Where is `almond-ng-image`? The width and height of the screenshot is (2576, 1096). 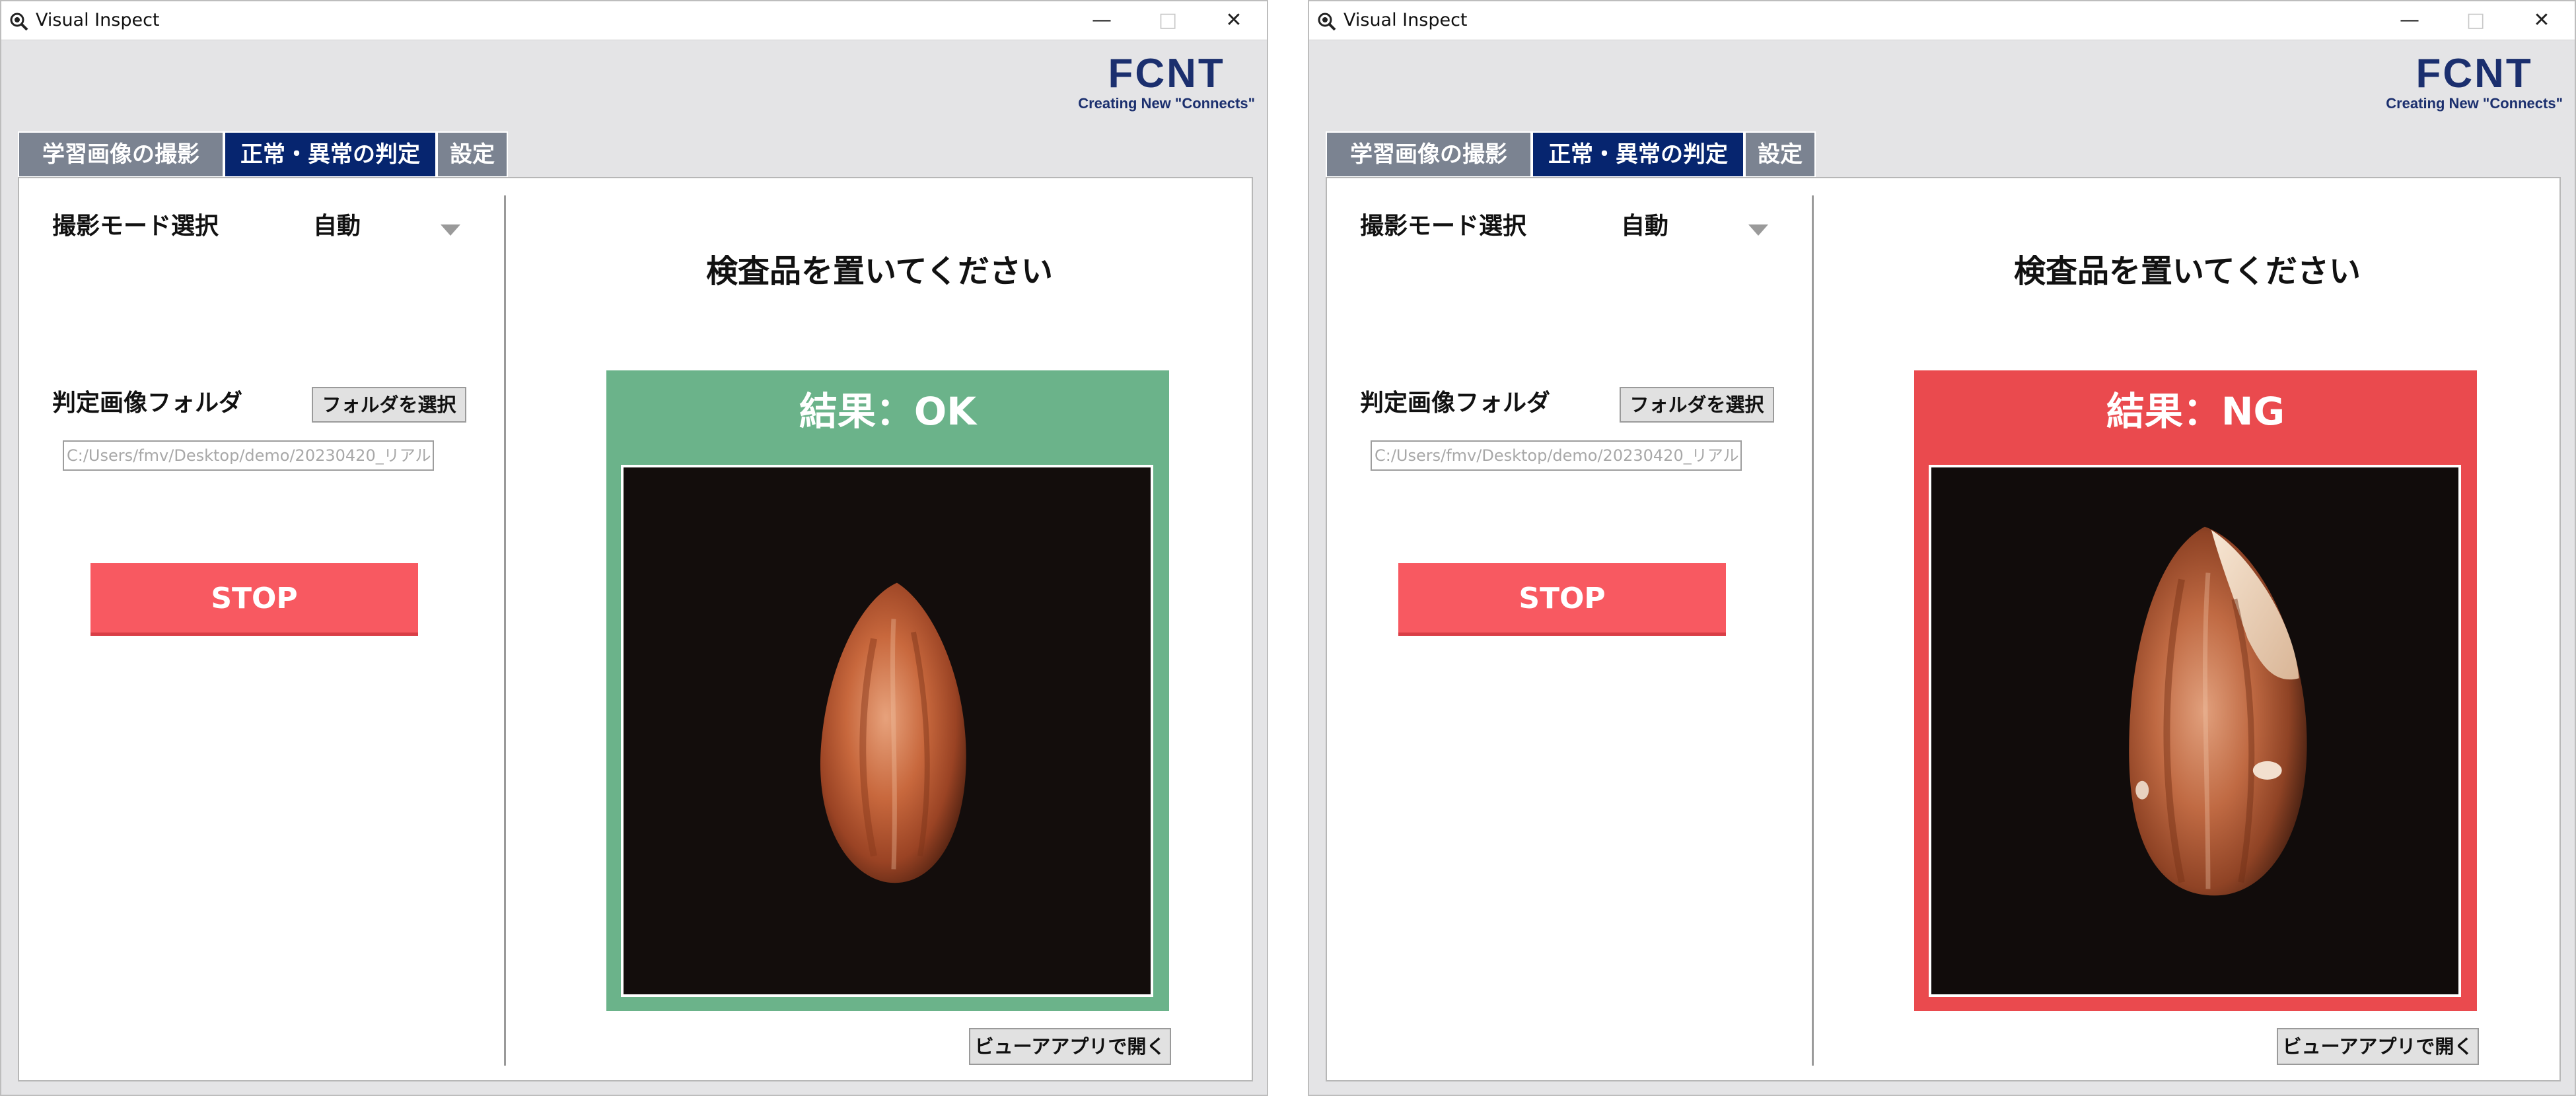 almond-ng-image is located at coordinates (2194, 730).